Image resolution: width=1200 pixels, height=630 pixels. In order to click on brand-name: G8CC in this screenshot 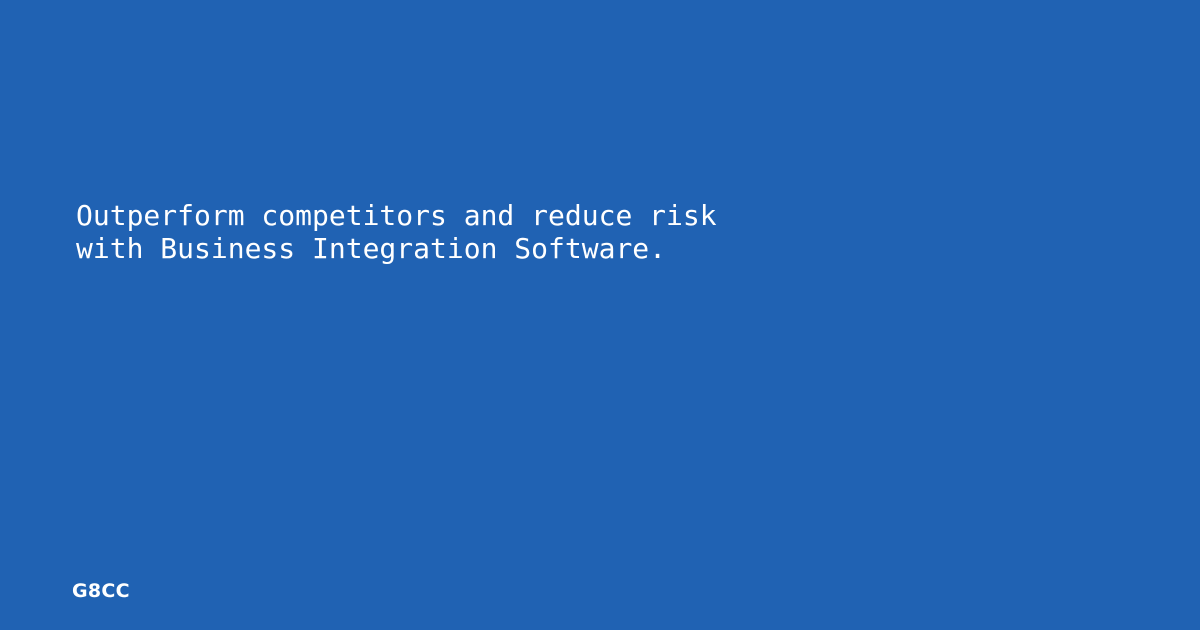, I will do `click(101, 591)`.